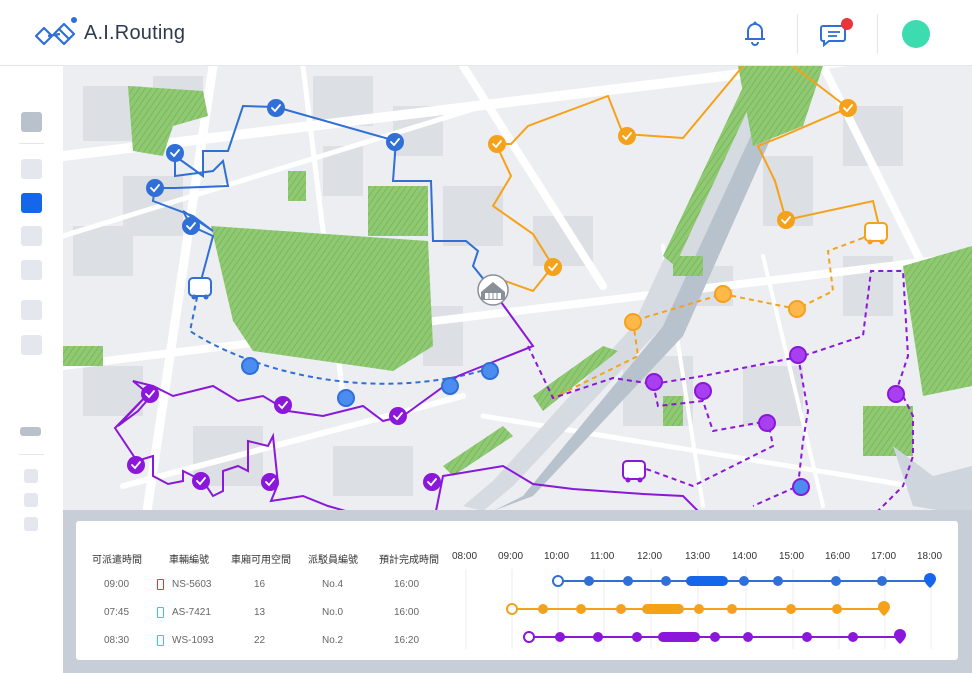 The image size is (972, 673). Describe the element at coordinates (847, 24) in the screenshot. I see `notification-dot` at that location.